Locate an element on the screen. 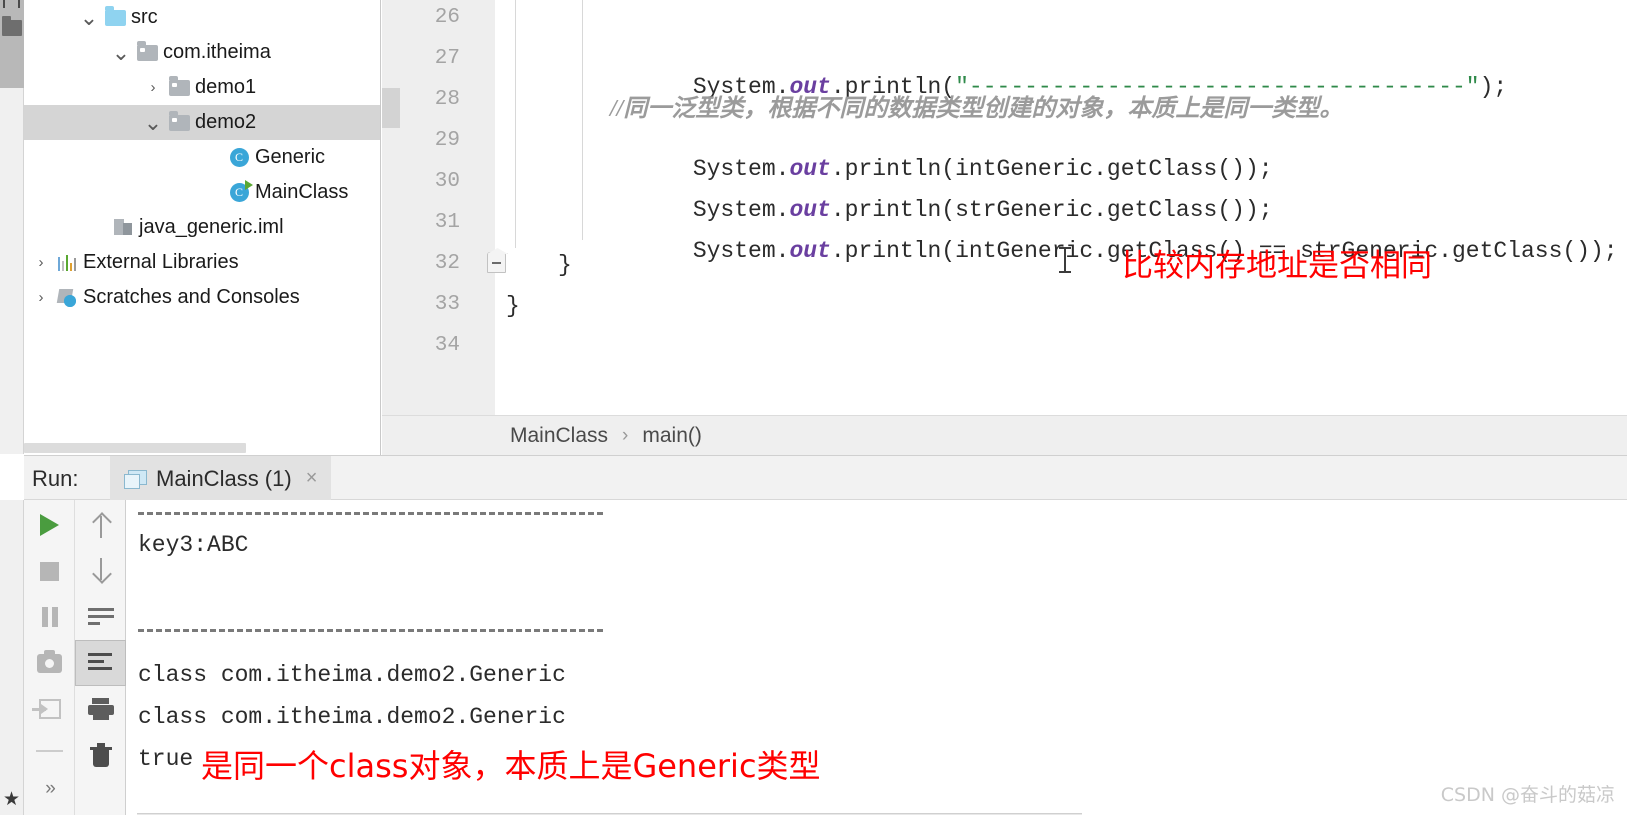  star-icon: ★ is located at coordinates (11, 799).